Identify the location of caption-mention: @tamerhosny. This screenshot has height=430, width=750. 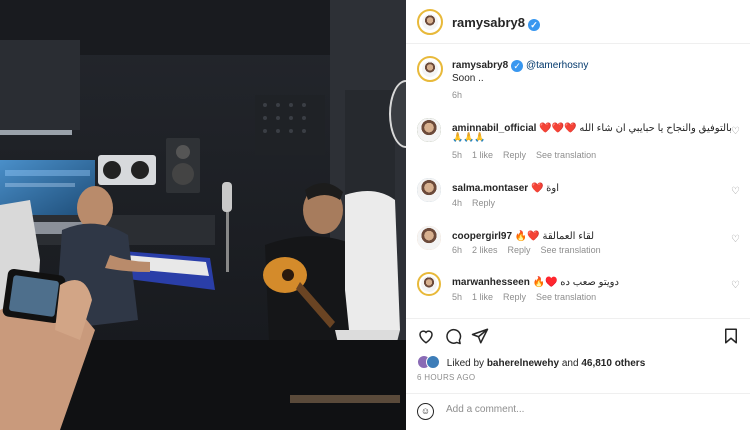
(557, 65).